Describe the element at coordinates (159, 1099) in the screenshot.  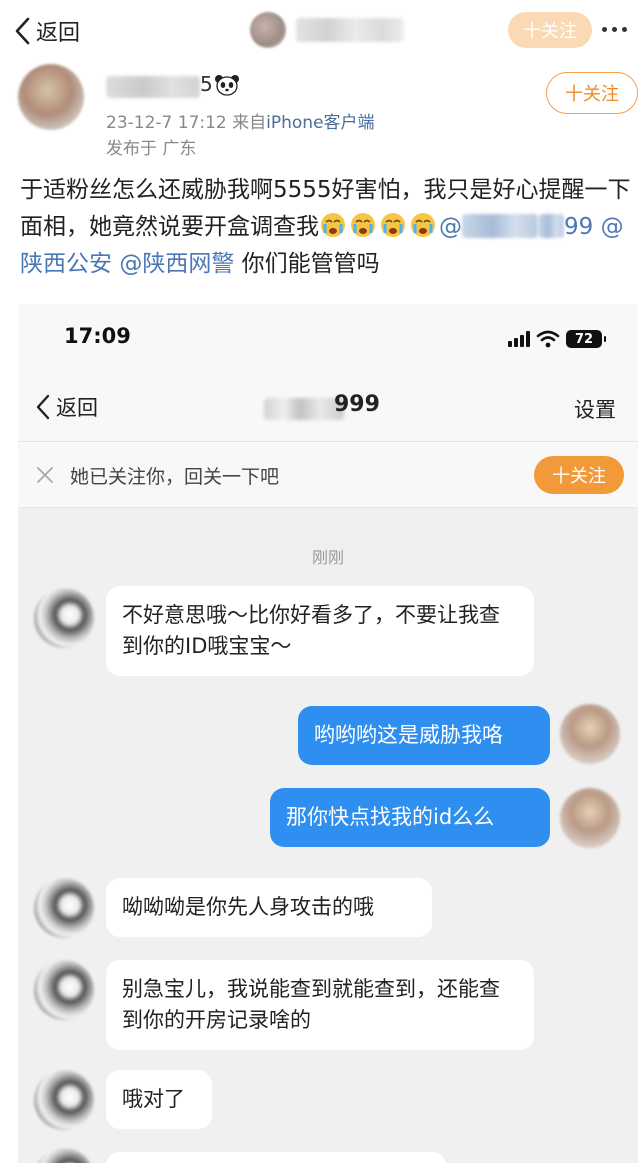
I see `message-bubble-incoming: 哦对了` at that location.